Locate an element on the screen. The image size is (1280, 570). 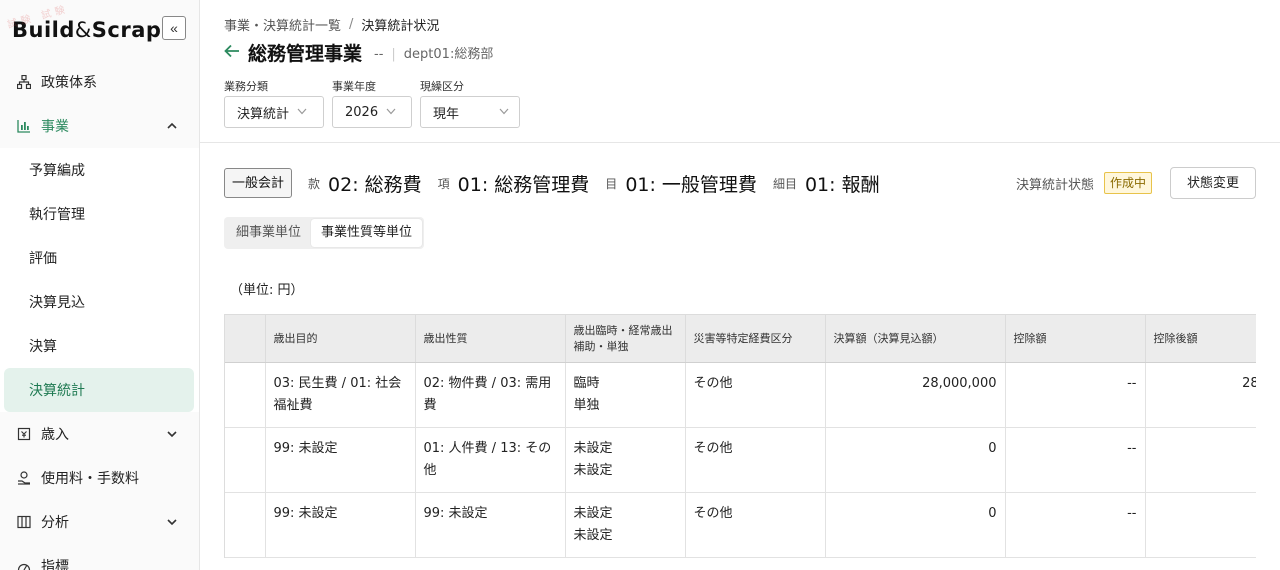
sidebar-item-analysis: 分析 is located at coordinates (99, 522).